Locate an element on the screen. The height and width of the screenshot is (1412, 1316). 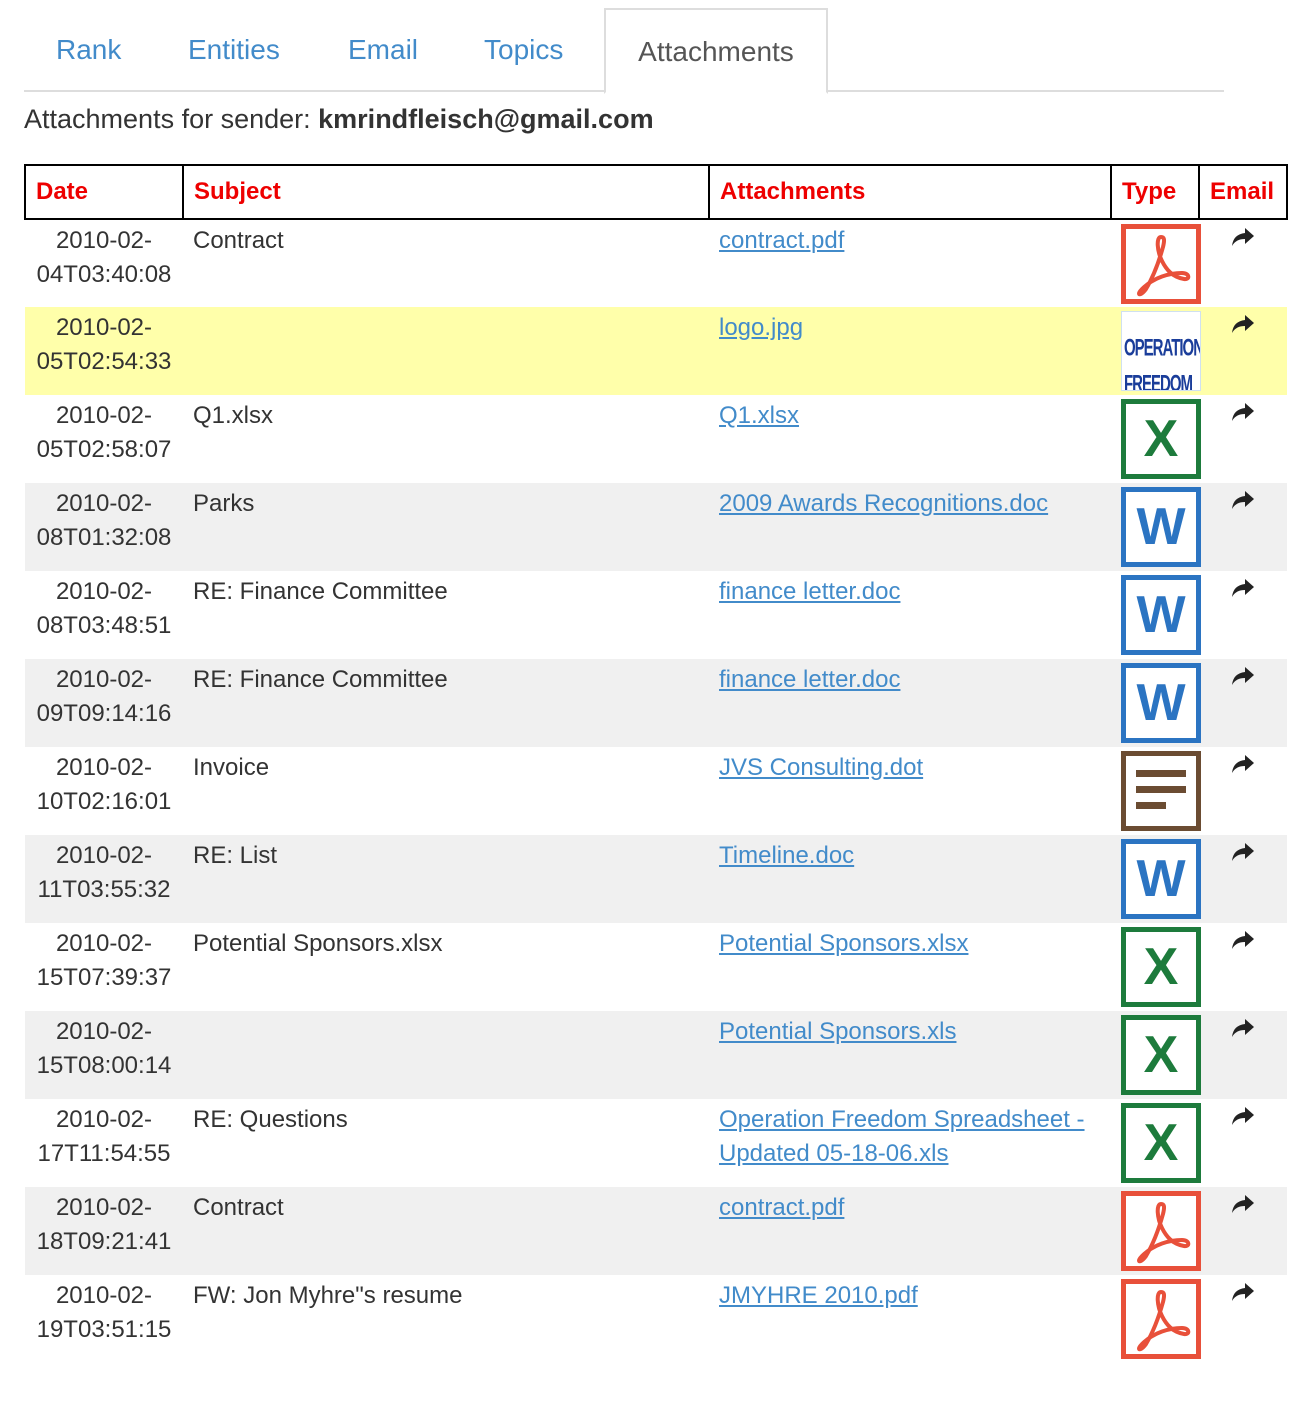
sender-label: Attachments for sender: is located at coordinates (167, 119).